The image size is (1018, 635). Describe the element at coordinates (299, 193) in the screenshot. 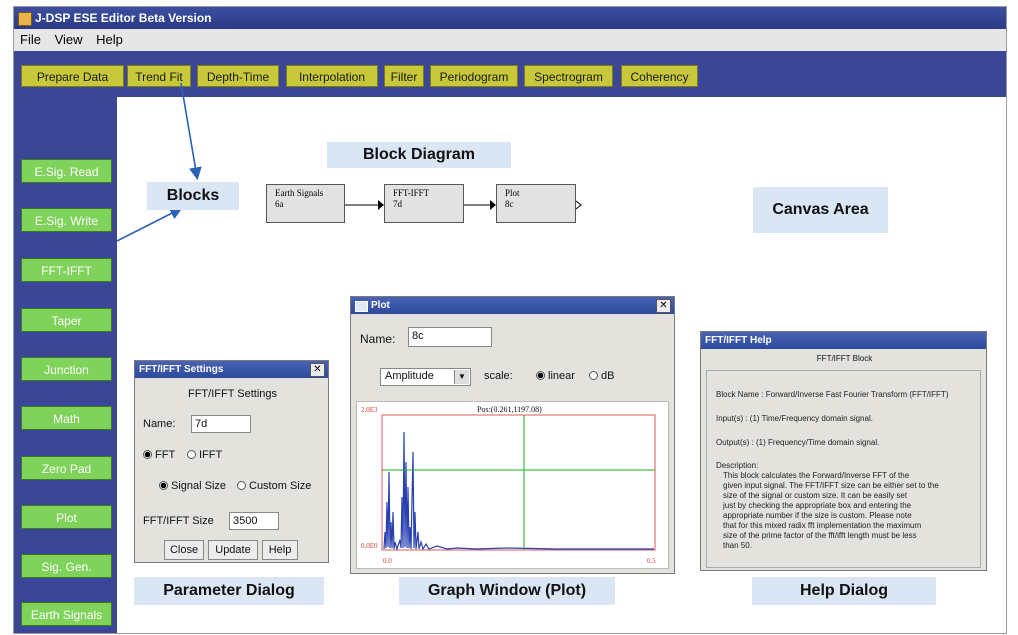

I see `block-name: Earth Signals` at that location.